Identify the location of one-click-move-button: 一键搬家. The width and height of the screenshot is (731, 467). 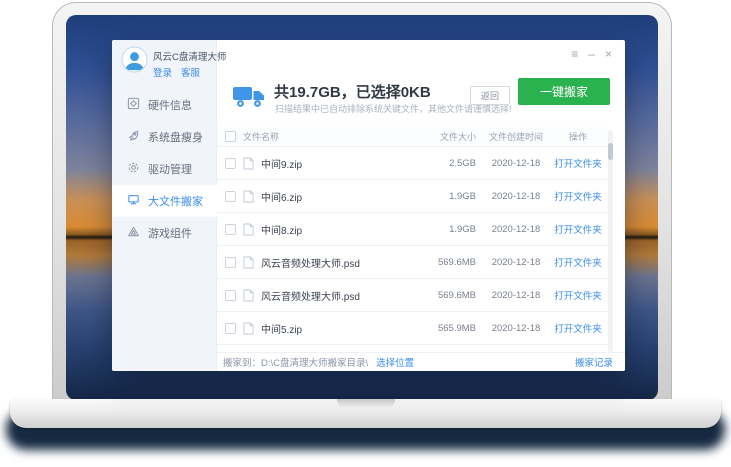
(564, 91).